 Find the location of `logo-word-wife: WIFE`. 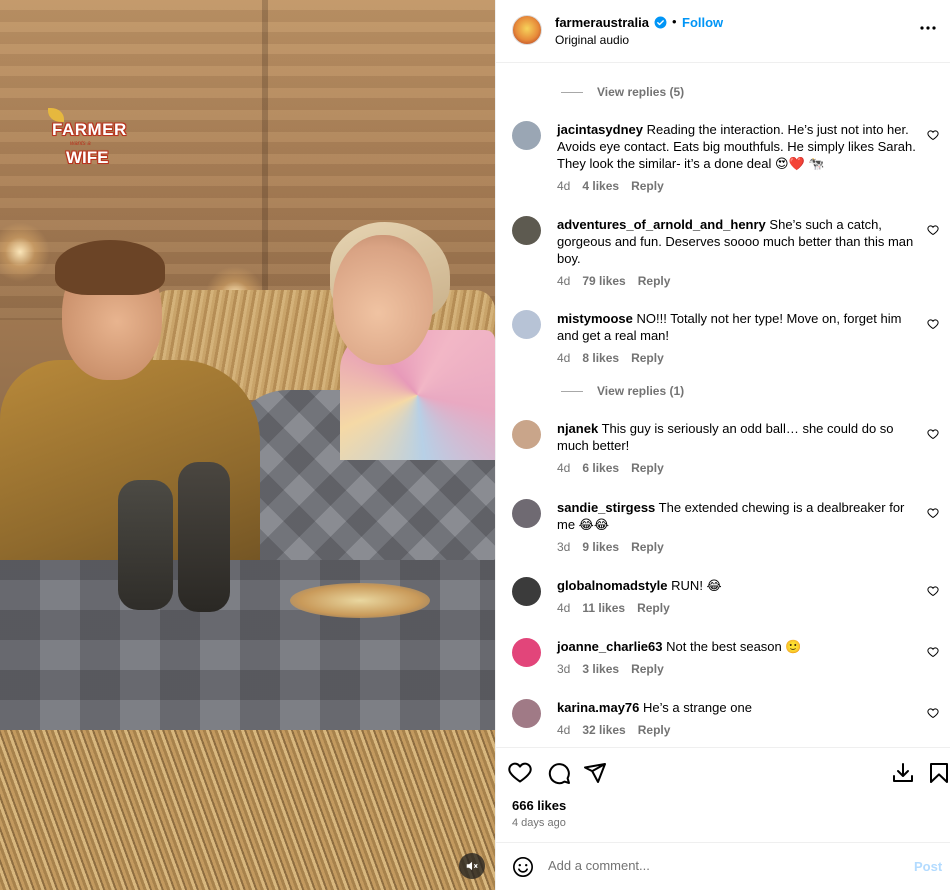

logo-word-wife: WIFE is located at coordinates (87, 157).